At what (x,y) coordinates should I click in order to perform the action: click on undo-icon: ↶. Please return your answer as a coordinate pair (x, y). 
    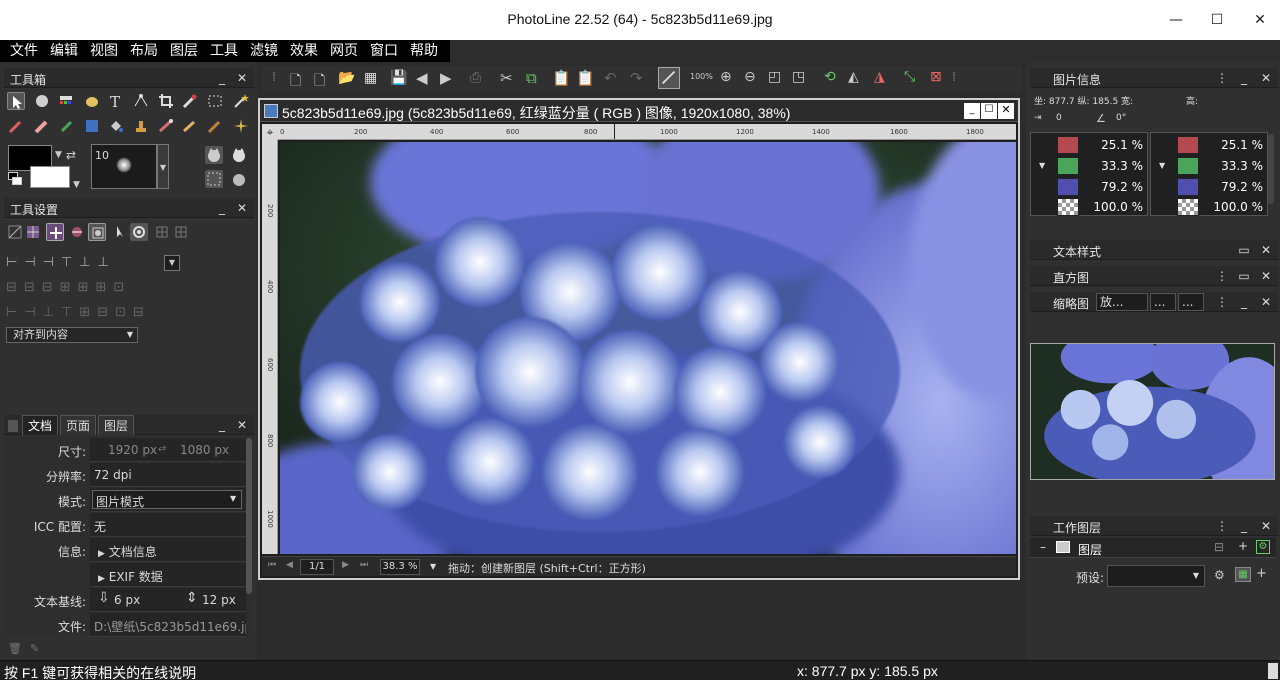
    Looking at the image, I should click on (610, 78).